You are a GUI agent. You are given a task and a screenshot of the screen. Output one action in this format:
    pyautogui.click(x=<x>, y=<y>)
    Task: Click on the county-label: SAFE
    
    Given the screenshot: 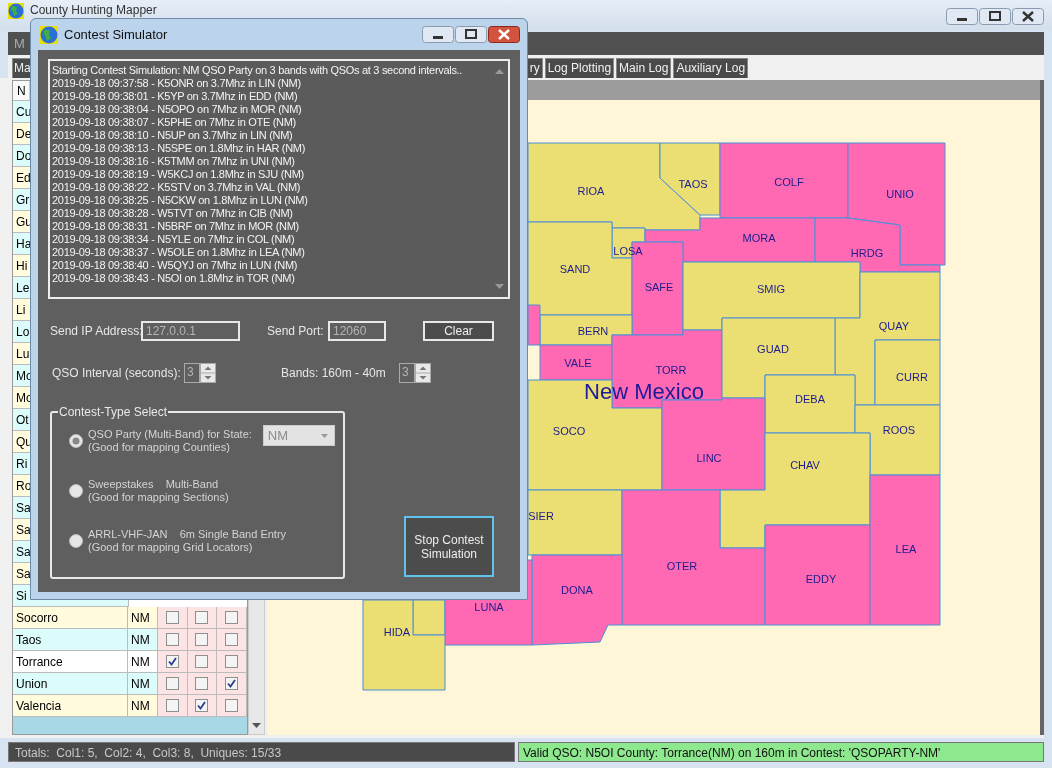 What is the action you would take?
    pyautogui.click(x=659, y=287)
    